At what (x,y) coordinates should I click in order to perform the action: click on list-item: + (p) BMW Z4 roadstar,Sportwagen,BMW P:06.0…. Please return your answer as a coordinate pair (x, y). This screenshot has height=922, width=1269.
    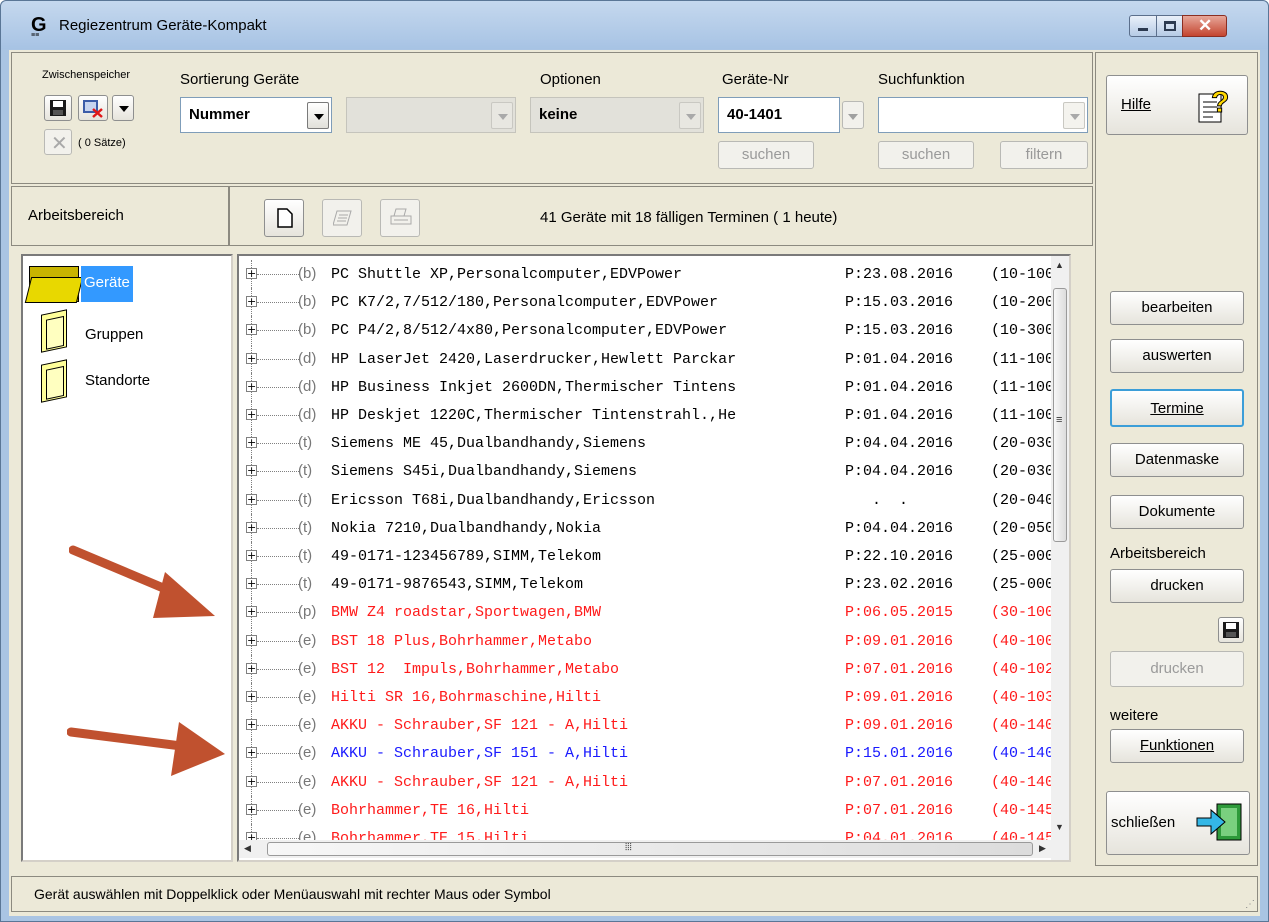
    Looking at the image, I should click on (654, 612).